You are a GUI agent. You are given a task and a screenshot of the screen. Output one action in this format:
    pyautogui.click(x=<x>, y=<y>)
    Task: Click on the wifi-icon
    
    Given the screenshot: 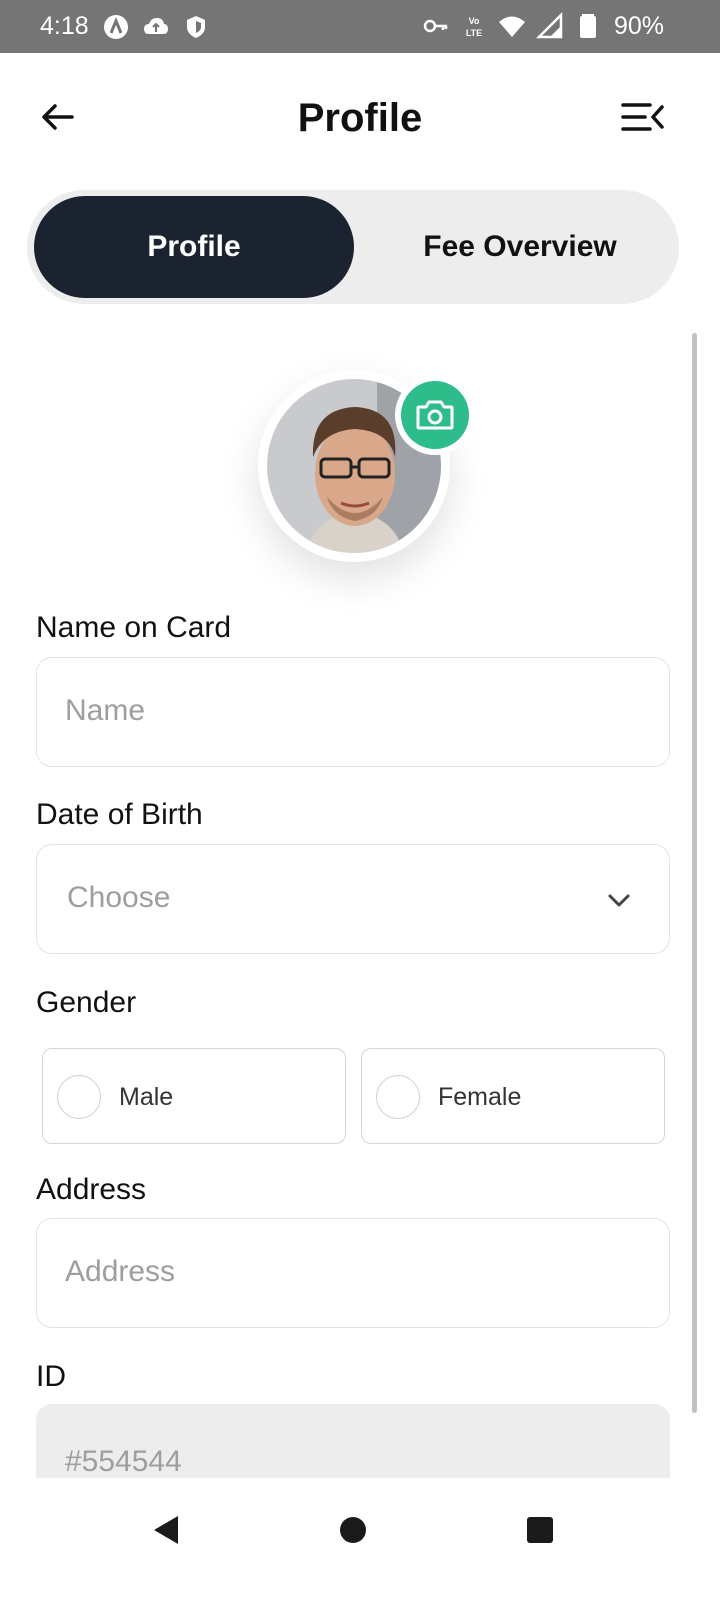 What is the action you would take?
    pyautogui.click(x=512, y=26)
    